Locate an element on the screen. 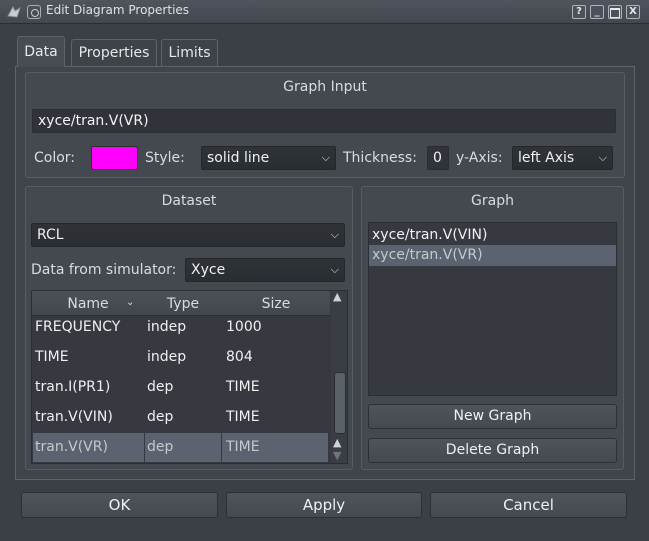 The width and height of the screenshot is (649, 541). thickness-label: Thickness: is located at coordinates (380, 158).